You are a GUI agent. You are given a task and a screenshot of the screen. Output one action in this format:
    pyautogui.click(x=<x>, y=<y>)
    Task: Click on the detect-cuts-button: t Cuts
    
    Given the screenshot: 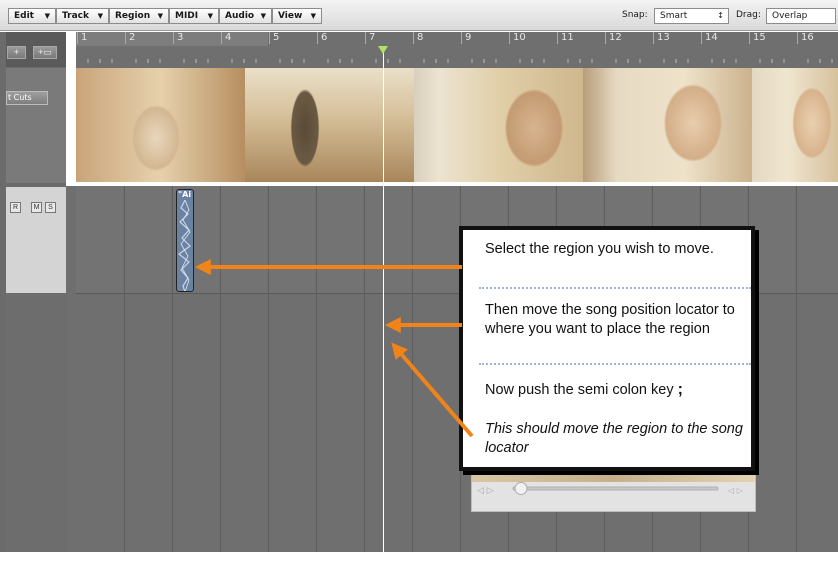 What is the action you would take?
    pyautogui.click(x=27, y=98)
    